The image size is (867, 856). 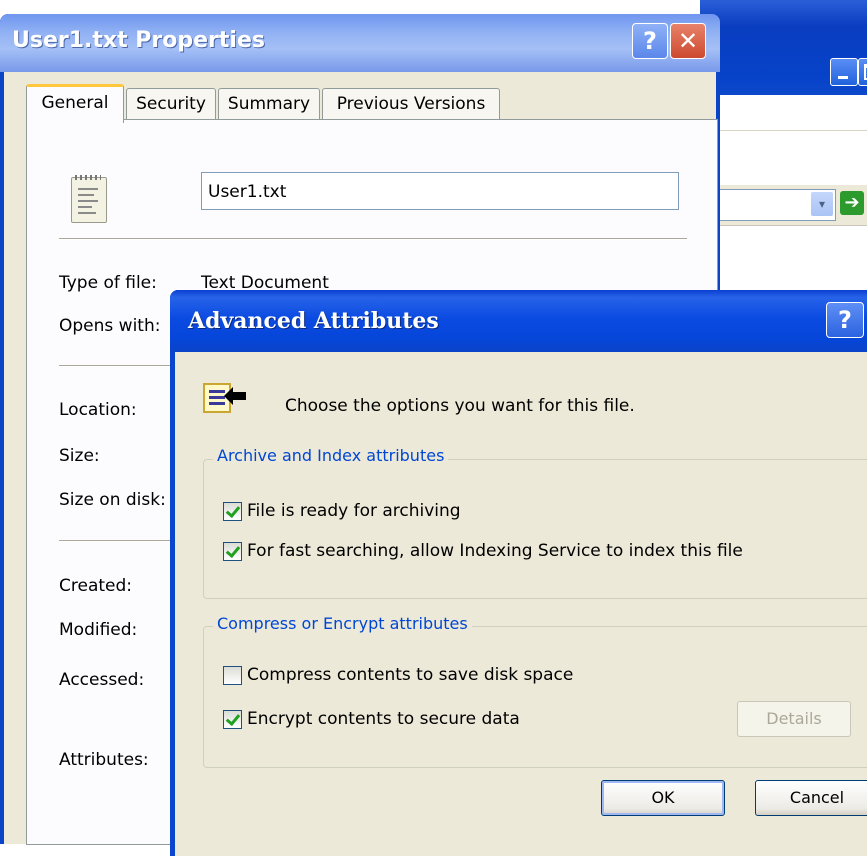 What do you see at coordinates (518, 321) in the screenshot?
I see `advanced-titlebar: Advanced Attributes ?` at bounding box center [518, 321].